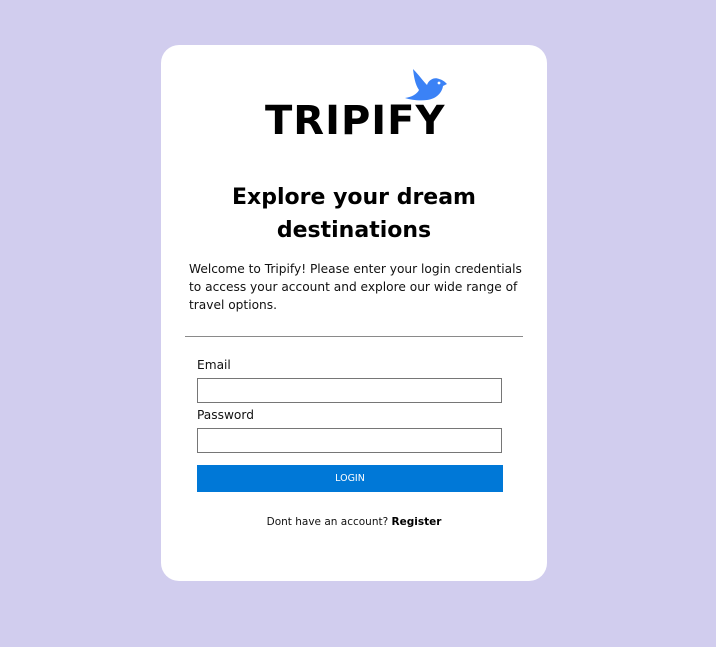 The width and height of the screenshot is (716, 647). I want to click on brand-name: TRIPIFY, so click(355, 121).